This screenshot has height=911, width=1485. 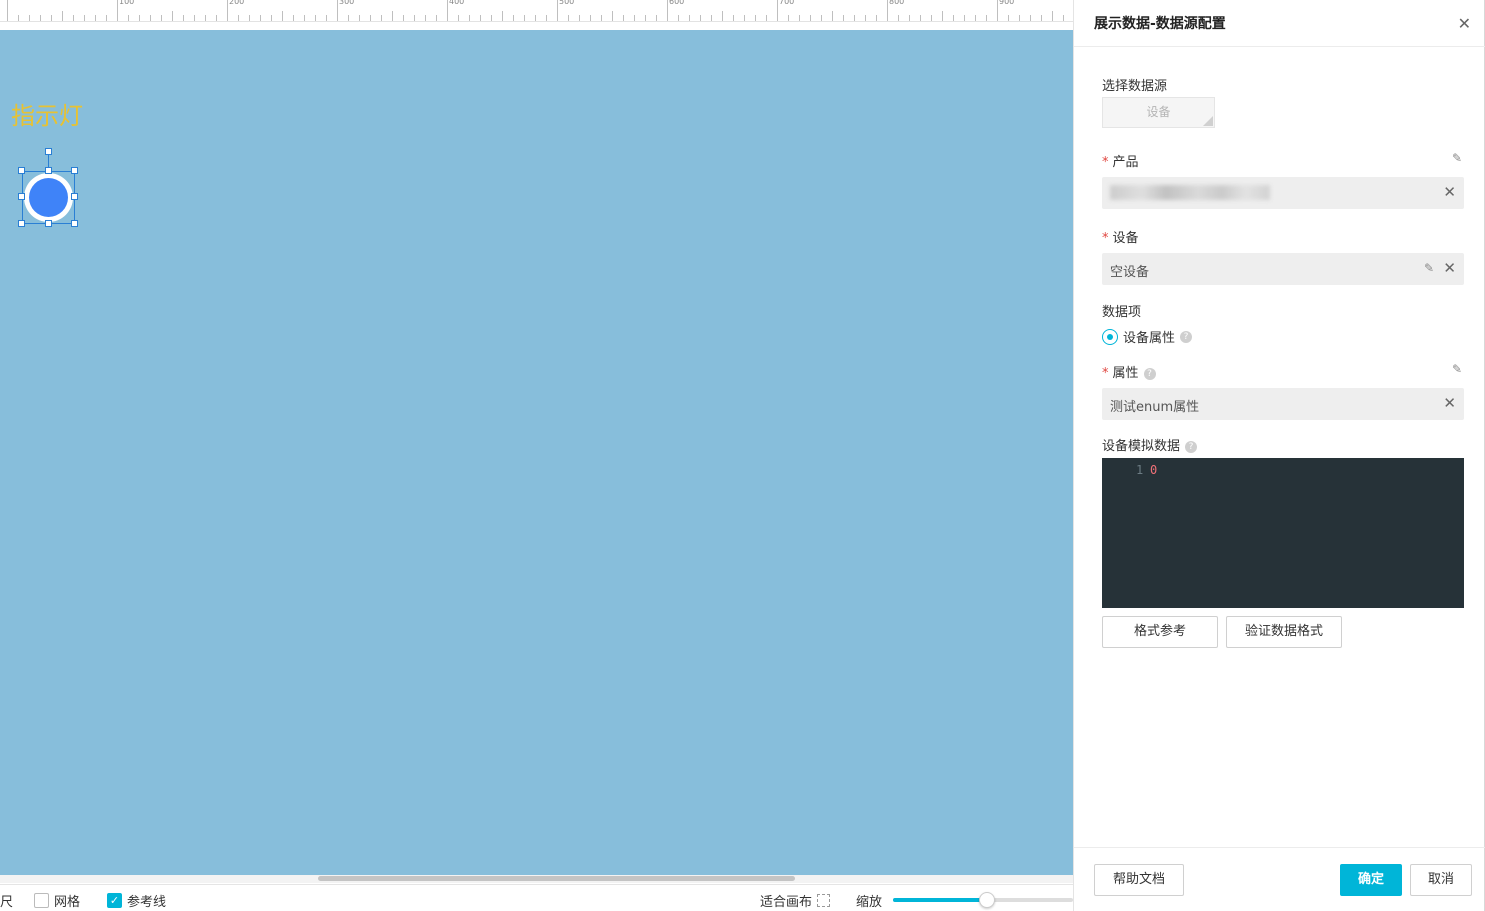 What do you see at coordinates (1150, 444) in the screenshot?
I see `mock-data-label: 设备模拟数据?` at bounding box center [1150, 444].